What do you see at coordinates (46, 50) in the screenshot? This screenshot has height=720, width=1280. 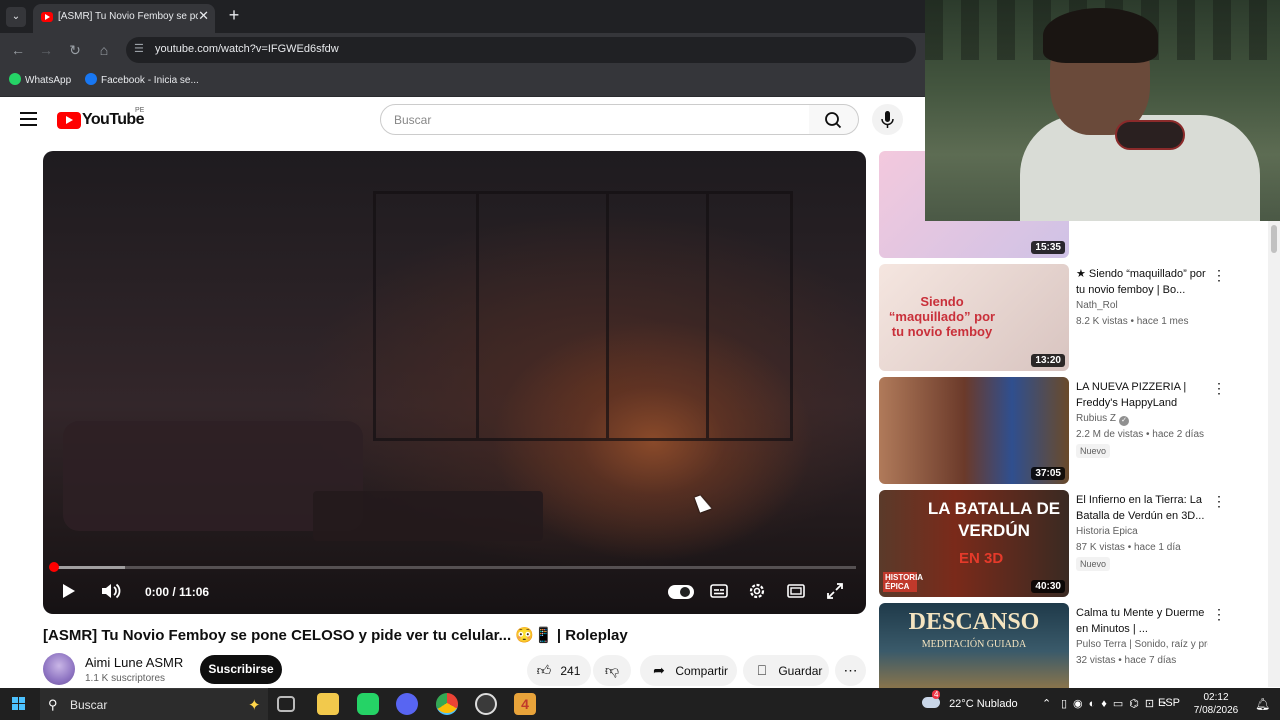 I see `forward-arrow-icon: →` at bounding box center [46, 50].